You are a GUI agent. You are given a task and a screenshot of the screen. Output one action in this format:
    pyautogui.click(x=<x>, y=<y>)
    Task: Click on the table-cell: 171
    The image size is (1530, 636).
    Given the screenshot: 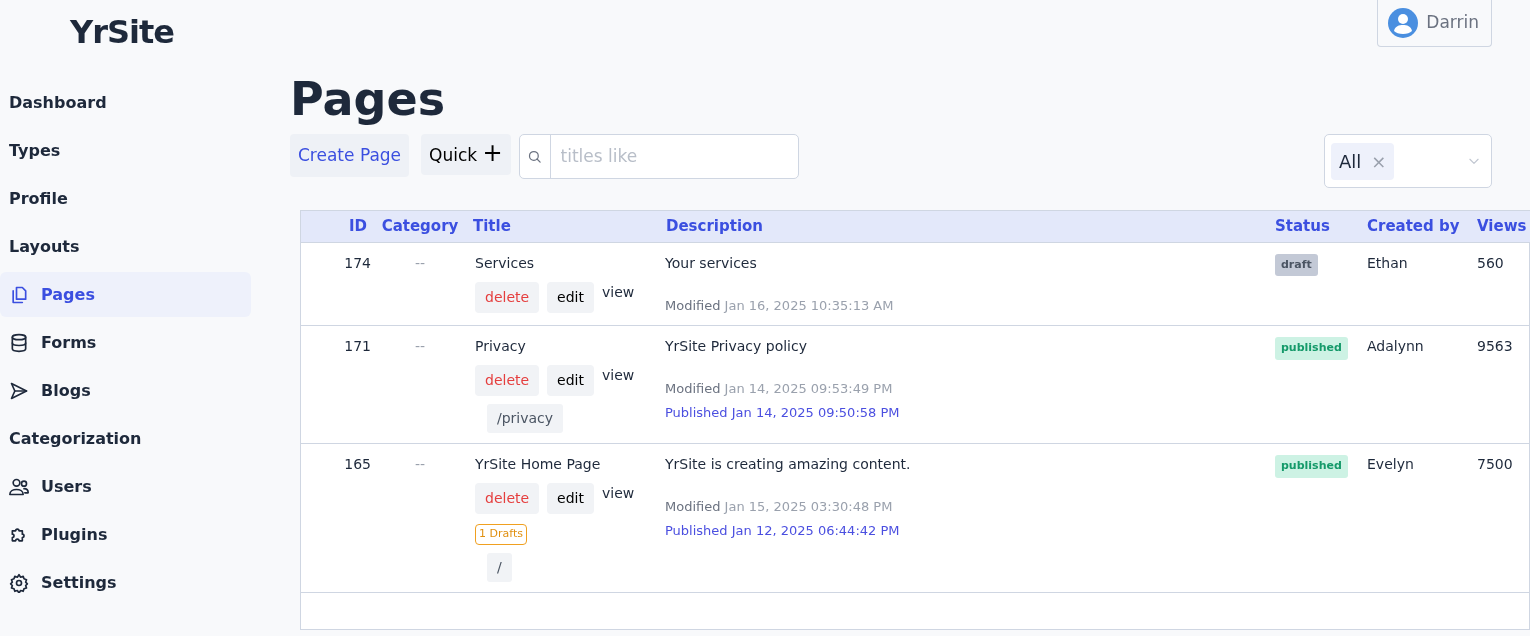 What is the action you would take?
    pyautogui.click(x=357, y=346)
    